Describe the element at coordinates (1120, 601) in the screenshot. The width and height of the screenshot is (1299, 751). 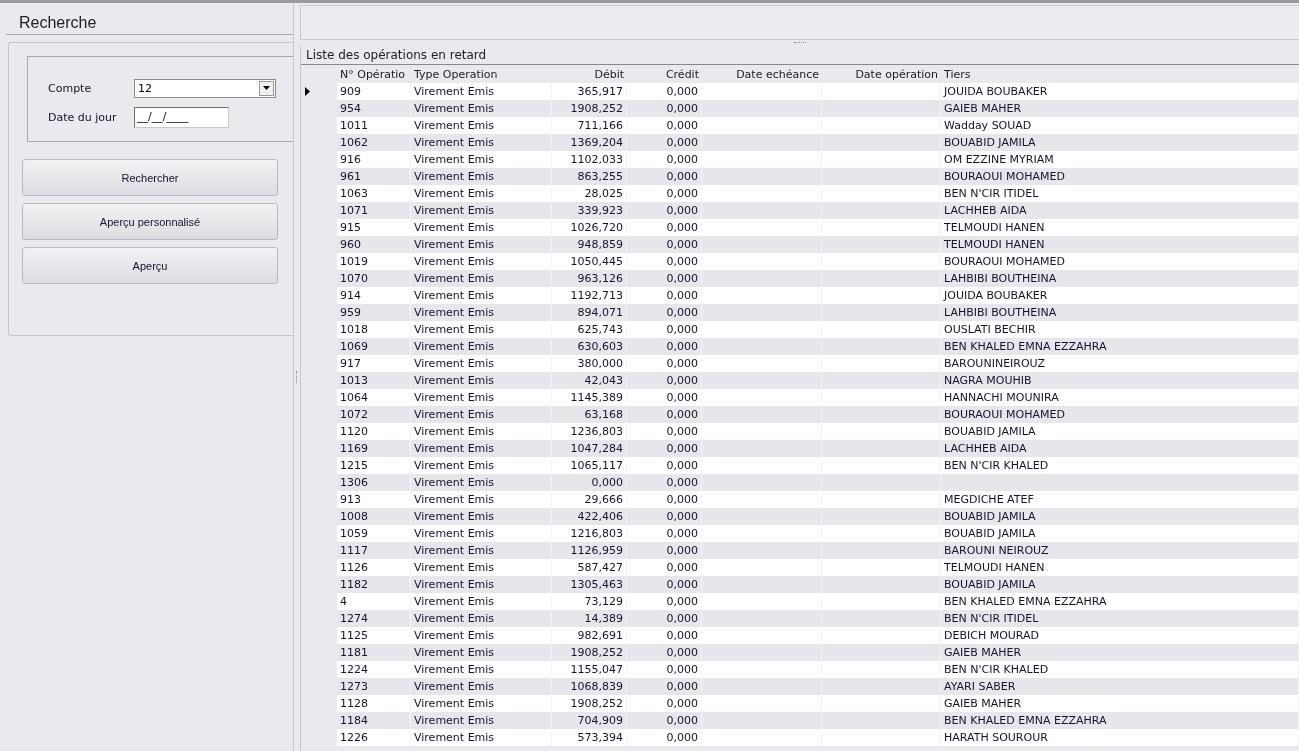
I see `table-cell: BEN KHALED EMNA EZZAHRA` at that location.